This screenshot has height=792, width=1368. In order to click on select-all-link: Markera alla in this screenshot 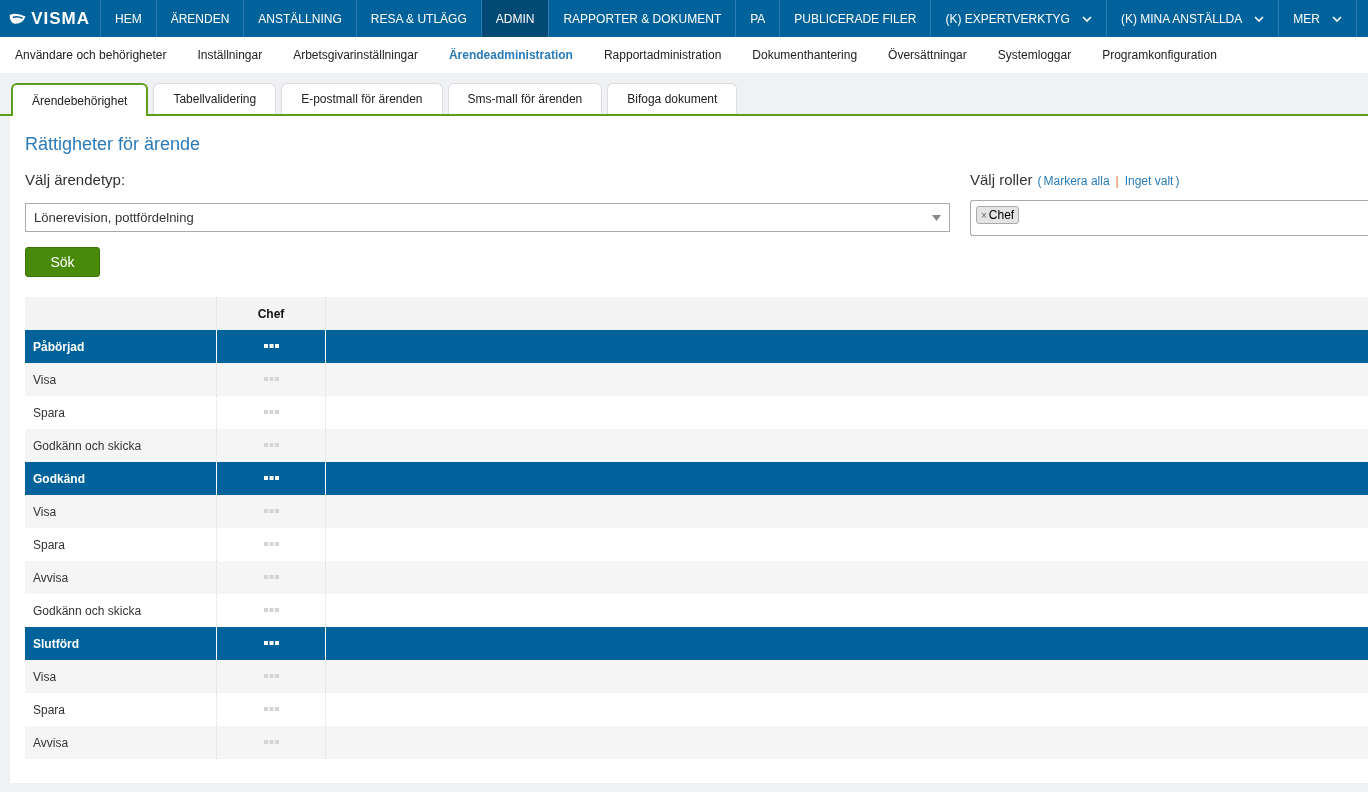, I will do `click(1076, 181)`.